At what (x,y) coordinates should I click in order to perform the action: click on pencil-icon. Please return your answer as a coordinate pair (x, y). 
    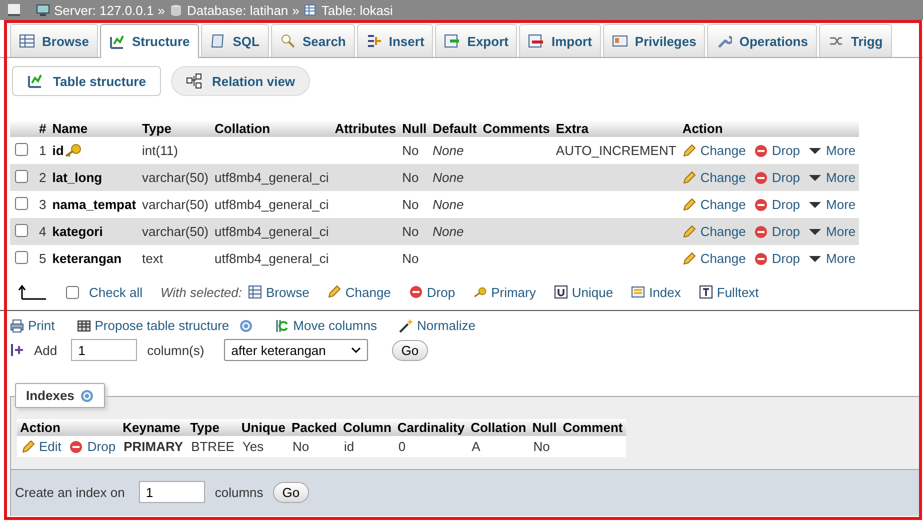
    Looking at the image, I should click on (28, 447).